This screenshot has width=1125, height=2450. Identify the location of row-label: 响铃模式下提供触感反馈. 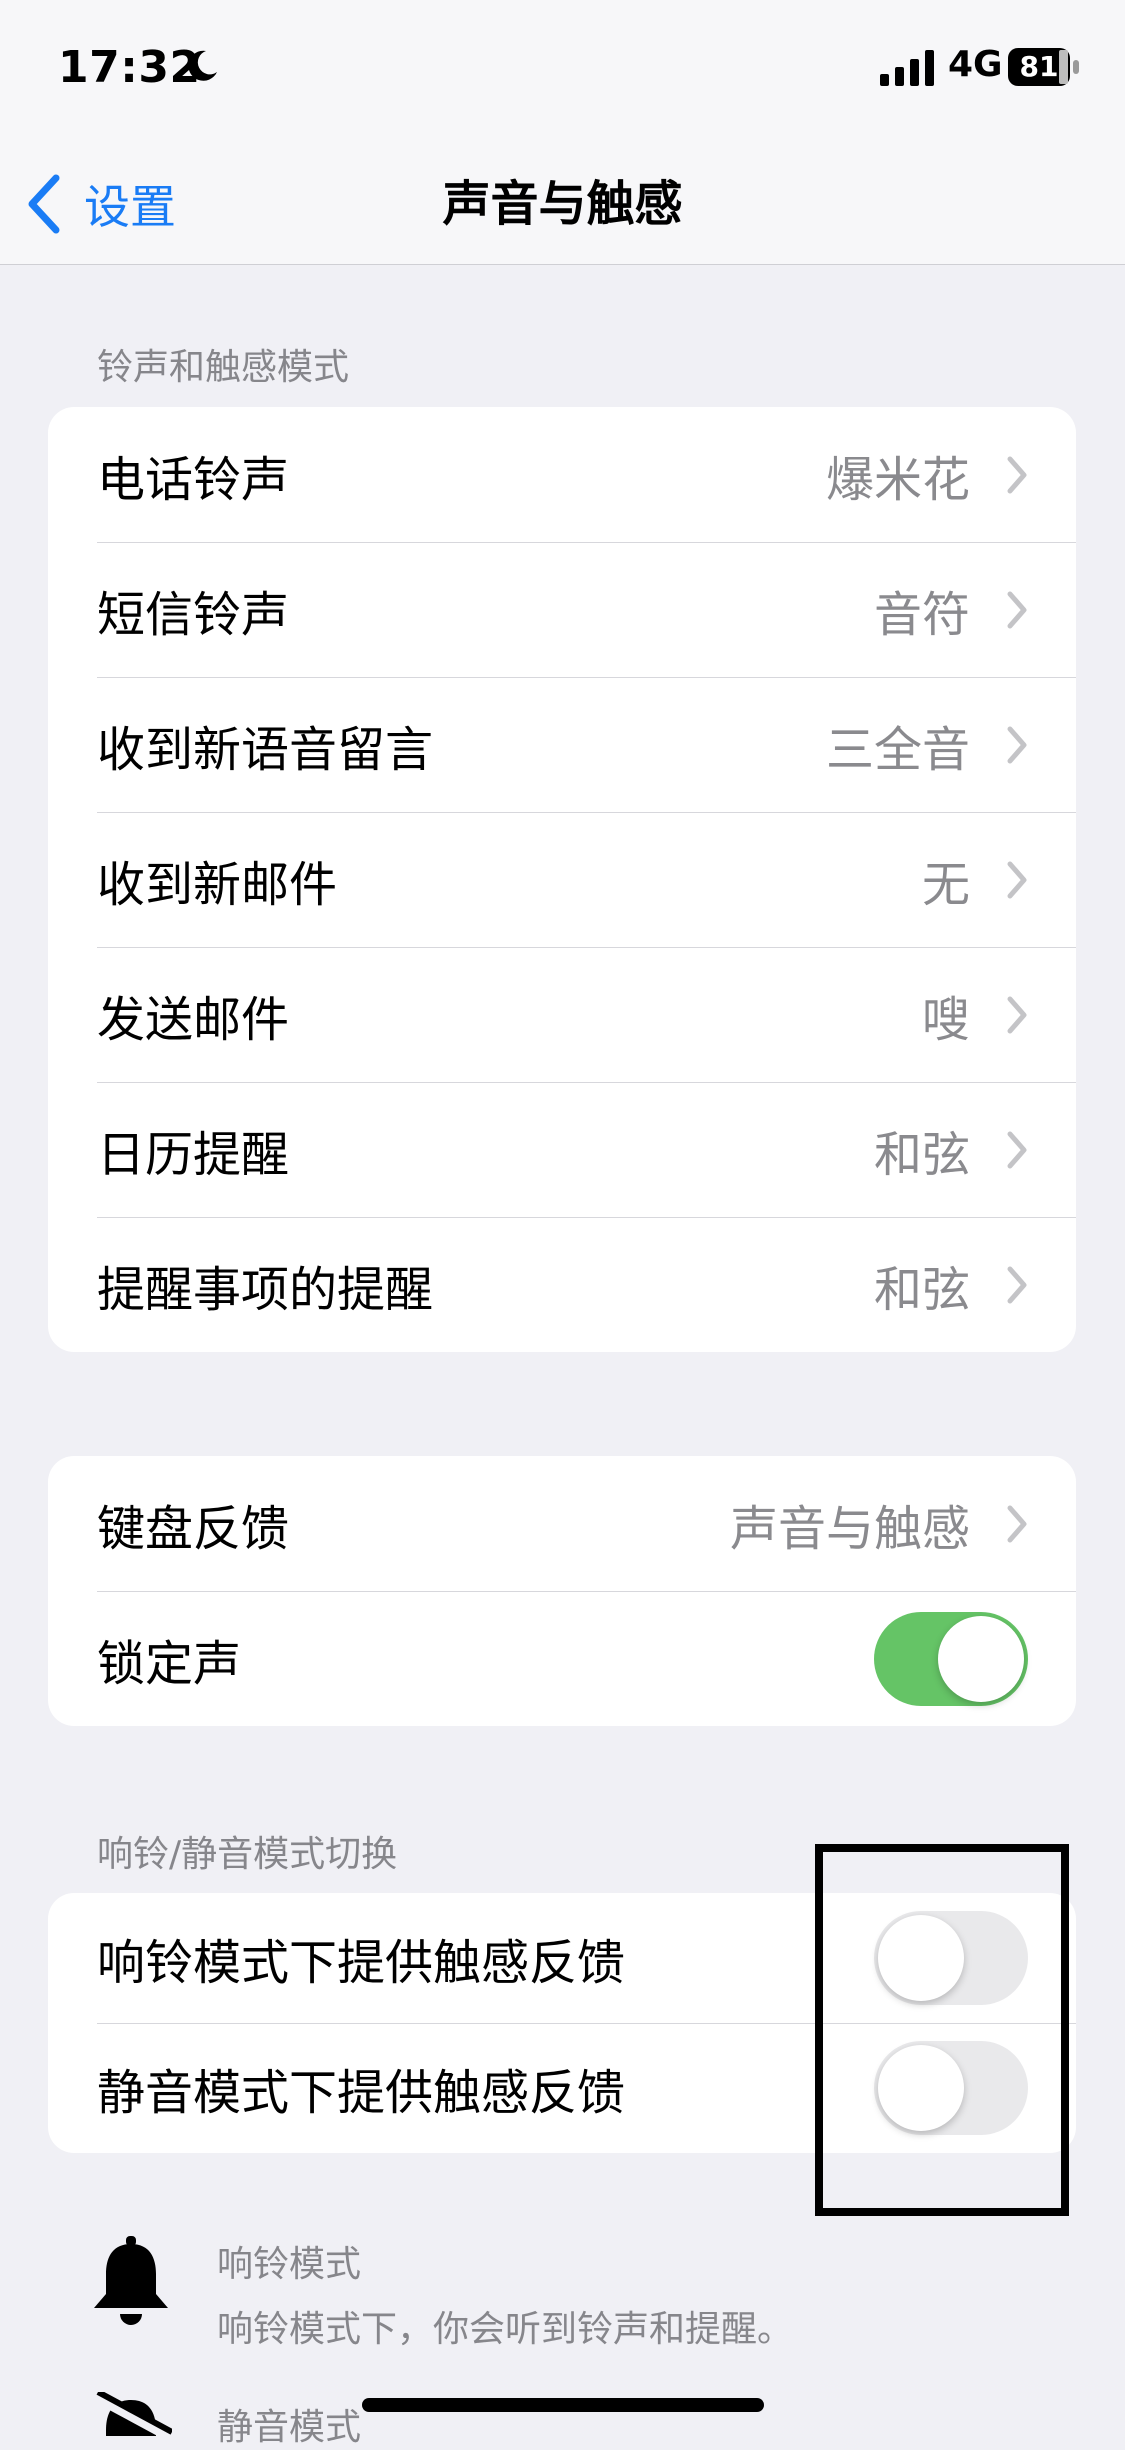
(361, 1963).